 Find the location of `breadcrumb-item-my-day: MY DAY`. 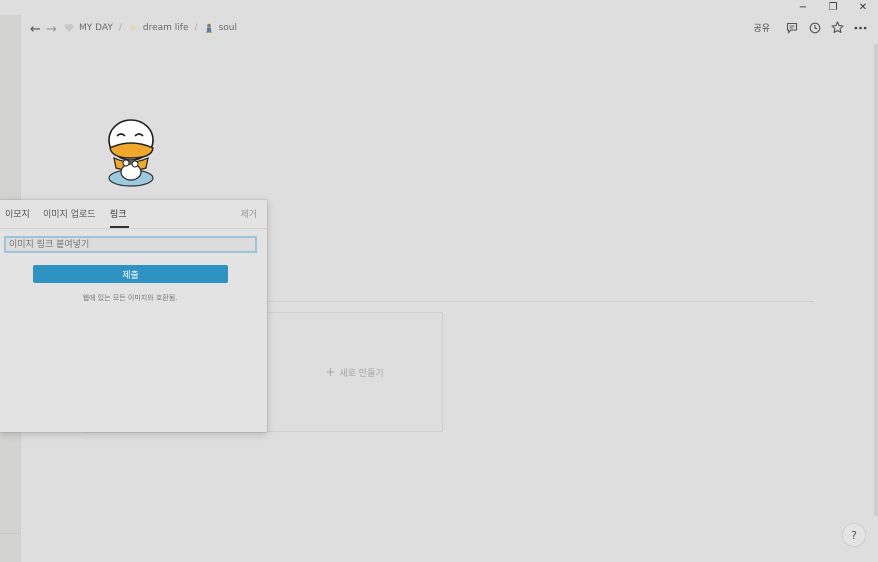

breadcrumb-item-my-day: MY DAY is located at coordinates (88, 28).